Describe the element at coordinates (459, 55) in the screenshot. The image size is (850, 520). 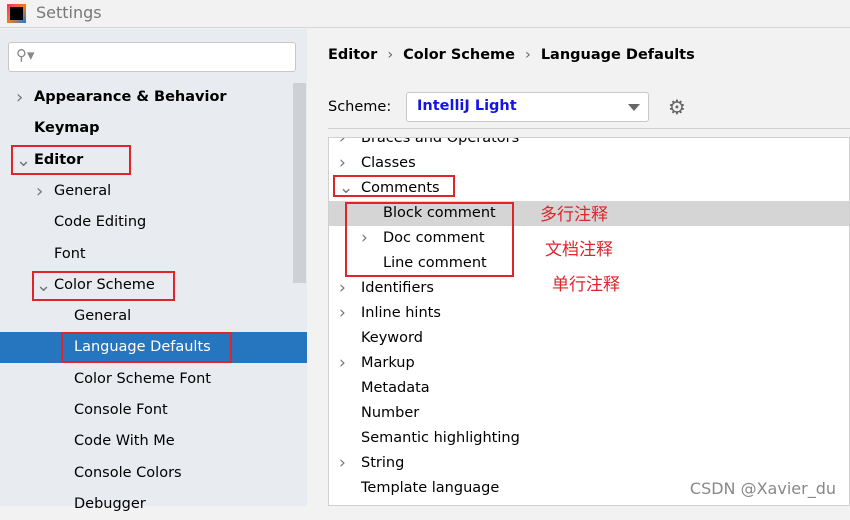
I see `breadcrumb-color-scheme: Color Scheme` at that location.